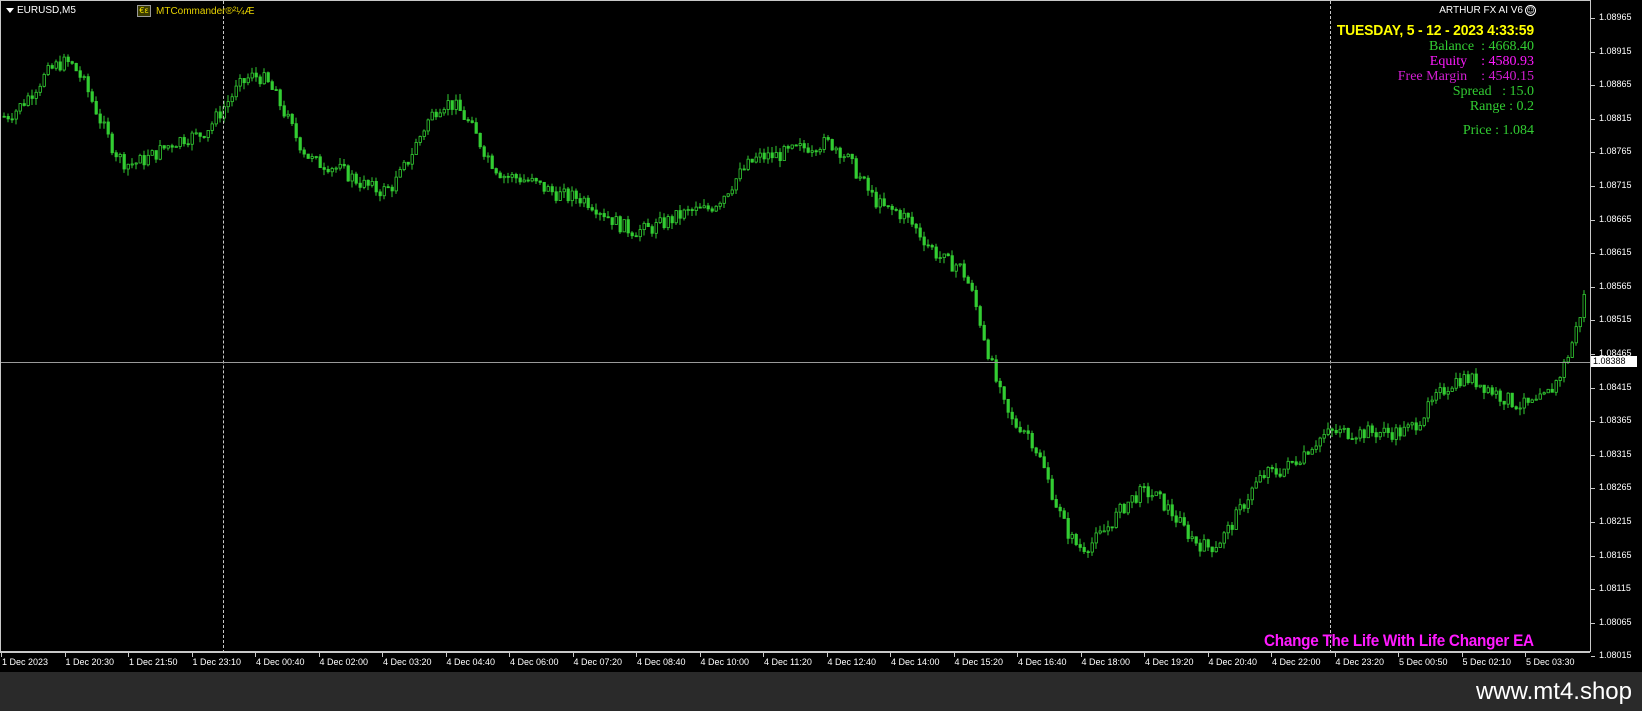  I want to click on price-row: Price : 1.084, so click(1498, 130).